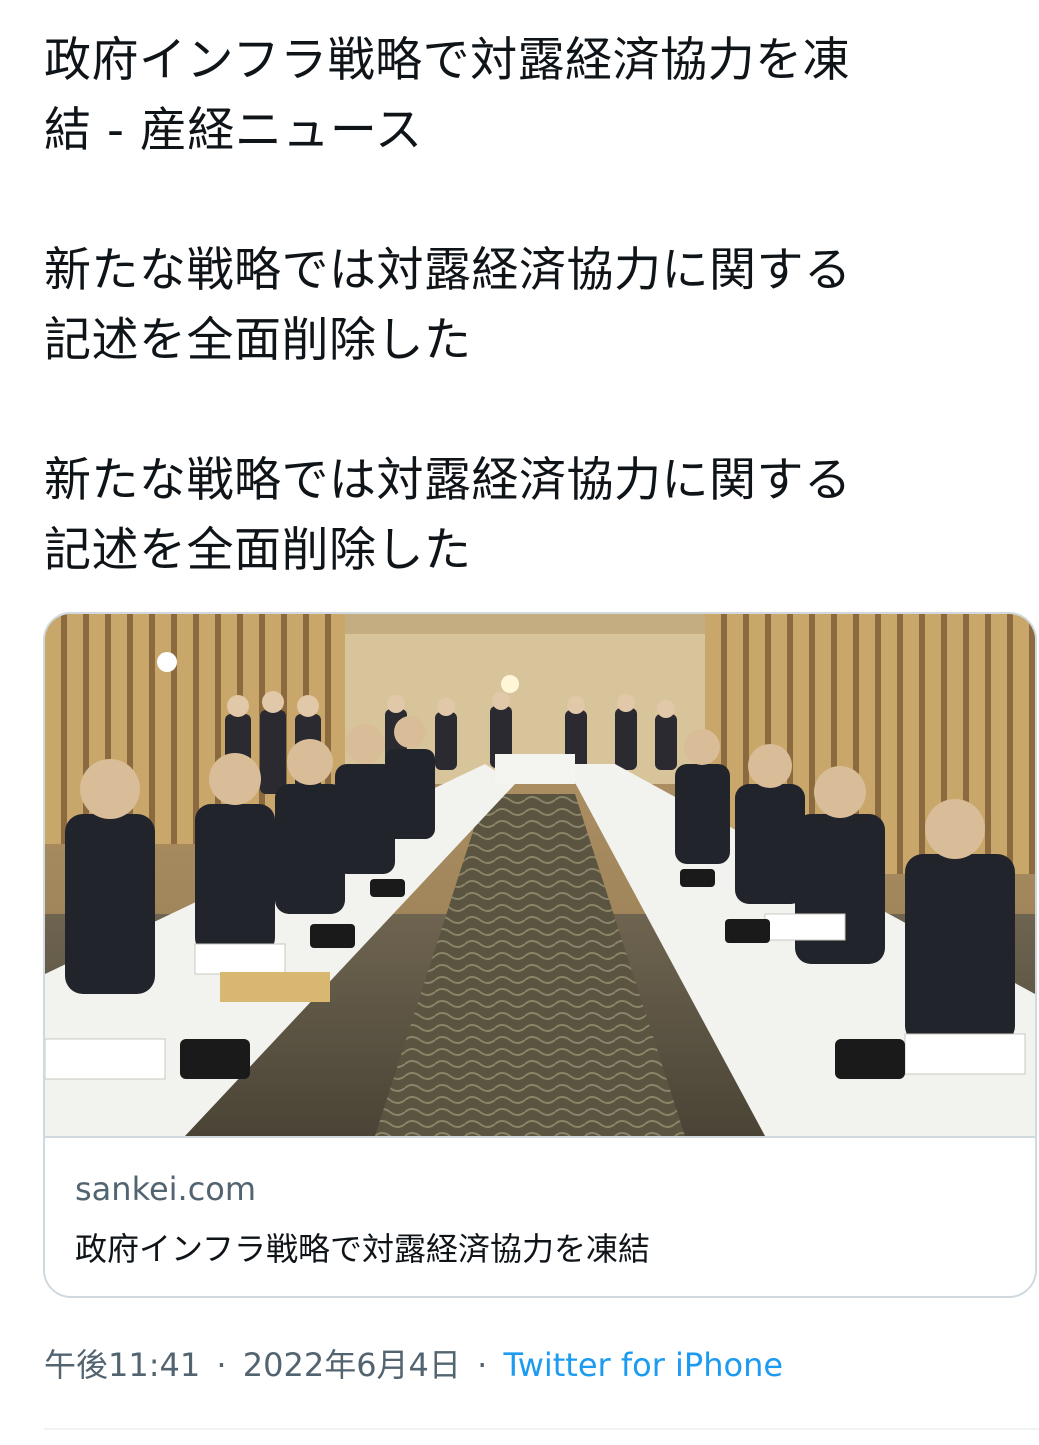 The width and height of the screenshot is (1039, 1445). Describe the element at coordinates (165, 1189) in the screenshot. I see `card-domain: sankei.com` at that location.